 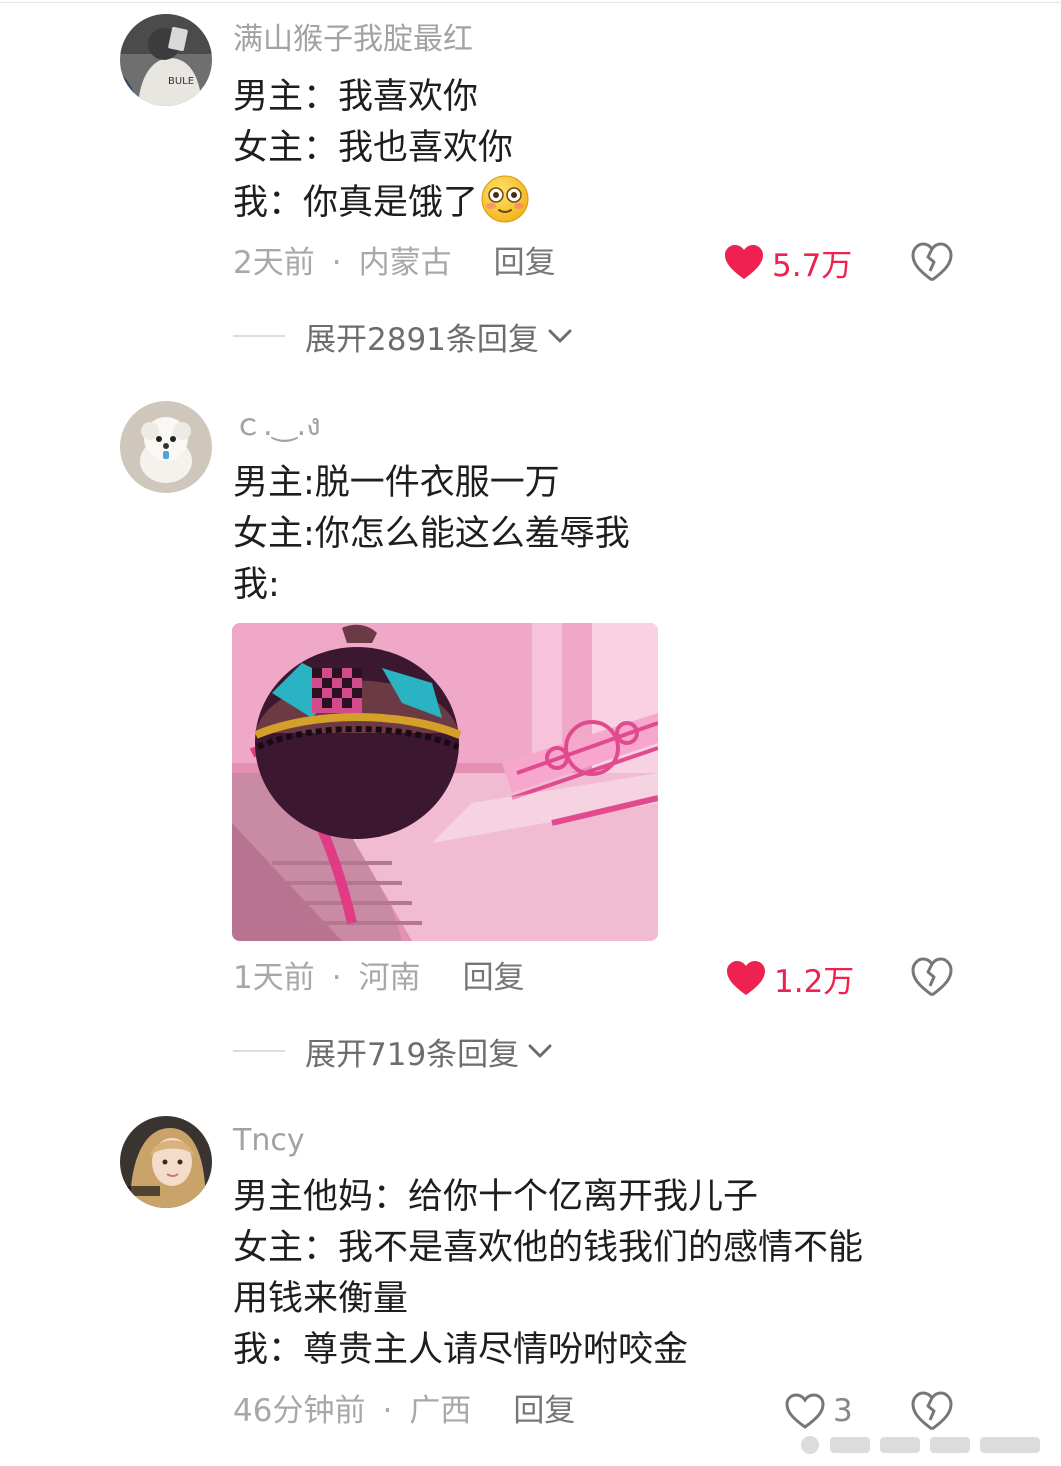 I want to click on comment-line: 我：你真是饿了, so click(x=593, y=201).